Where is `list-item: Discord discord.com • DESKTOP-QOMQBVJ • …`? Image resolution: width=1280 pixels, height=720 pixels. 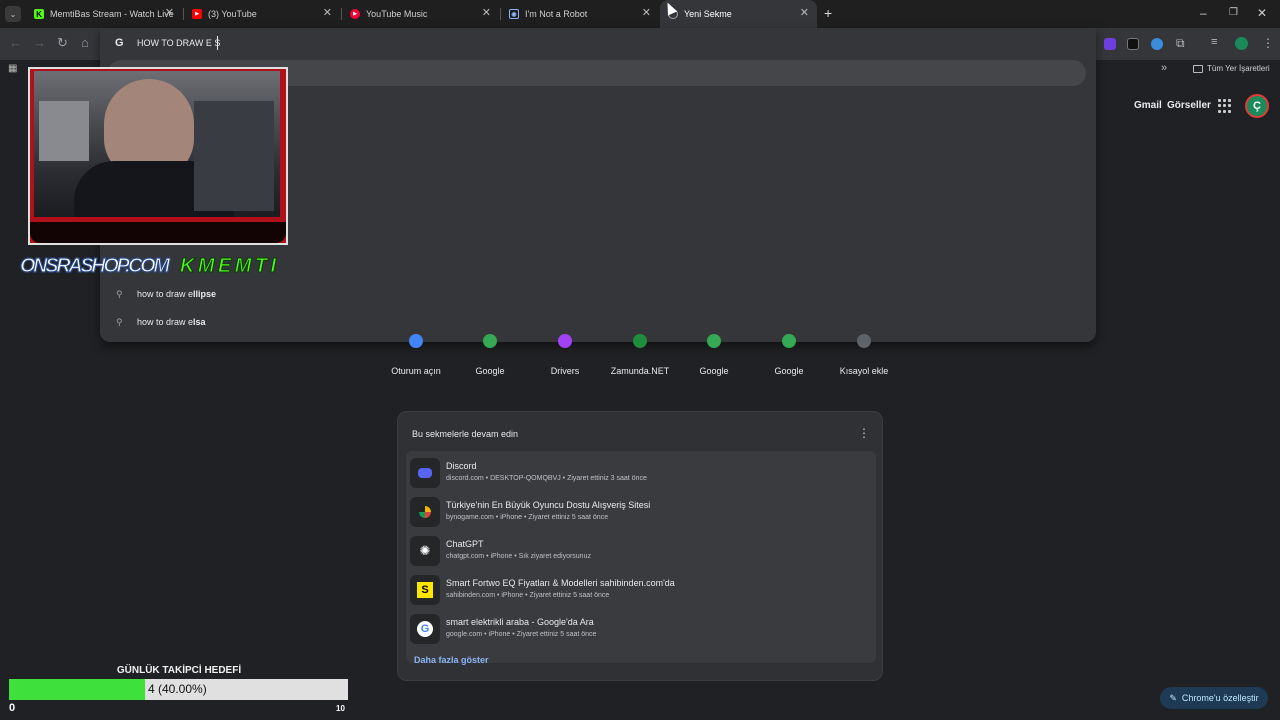
list-item: Discord discord.com • DESKTOP-QOMQBVJ • … is located at coordinates (641, 474).